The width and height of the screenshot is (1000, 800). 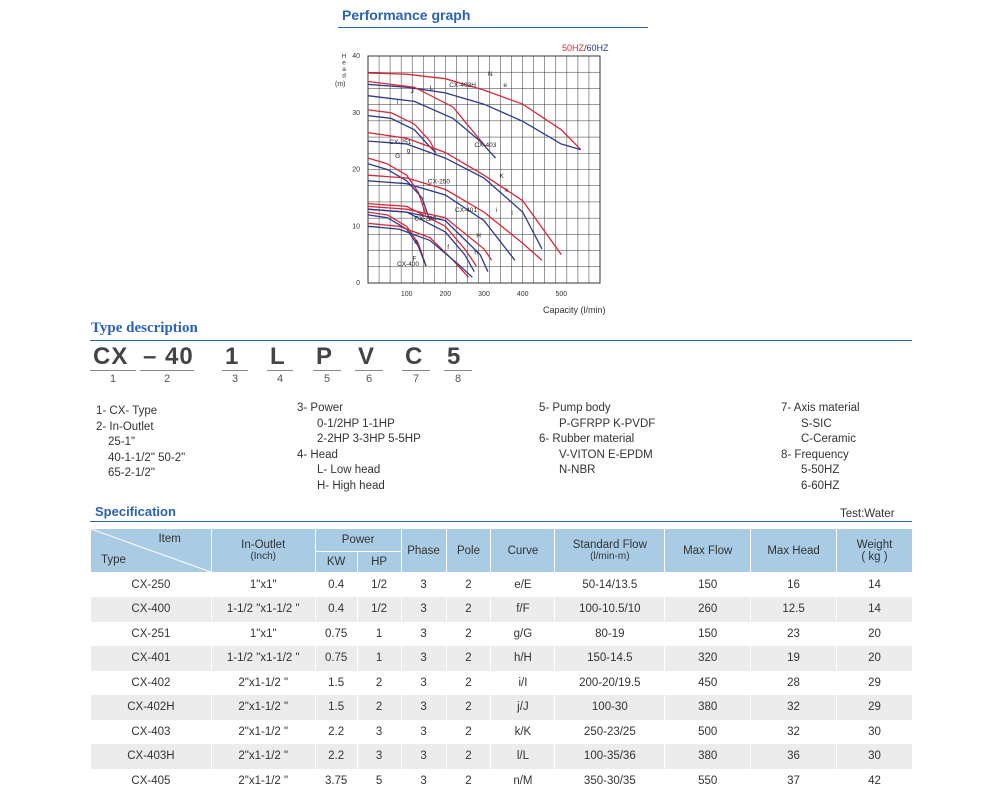 What do you see at coordinates (356, 423) in the screenshot?
I see `desc-line: 0-1/2HP 1-1HP` at bounding box center [356, 423].